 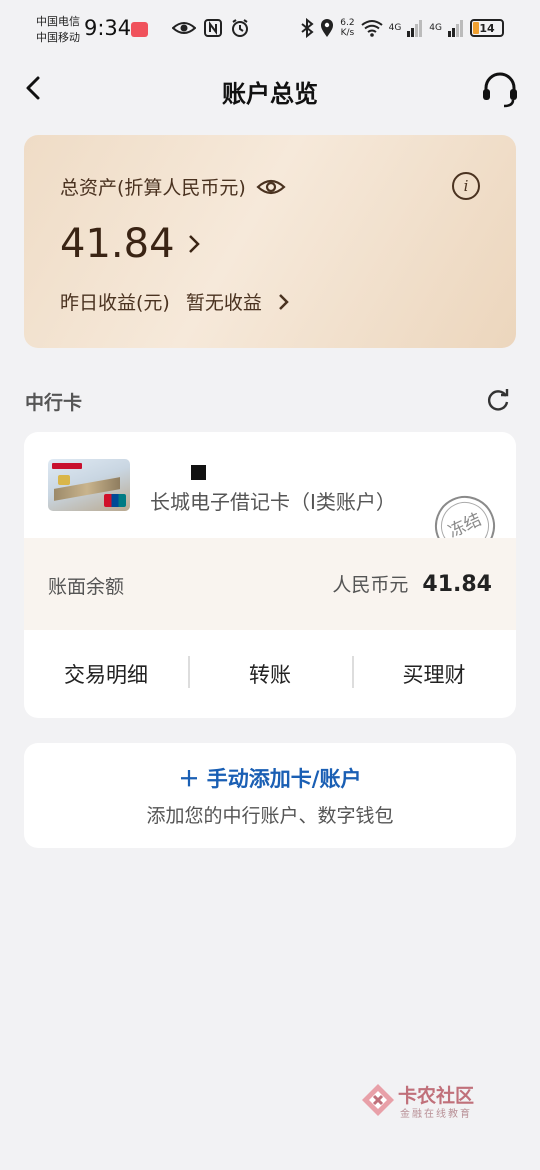 I want to click on balance-amount: 41.84, so click(x=457, y=584).